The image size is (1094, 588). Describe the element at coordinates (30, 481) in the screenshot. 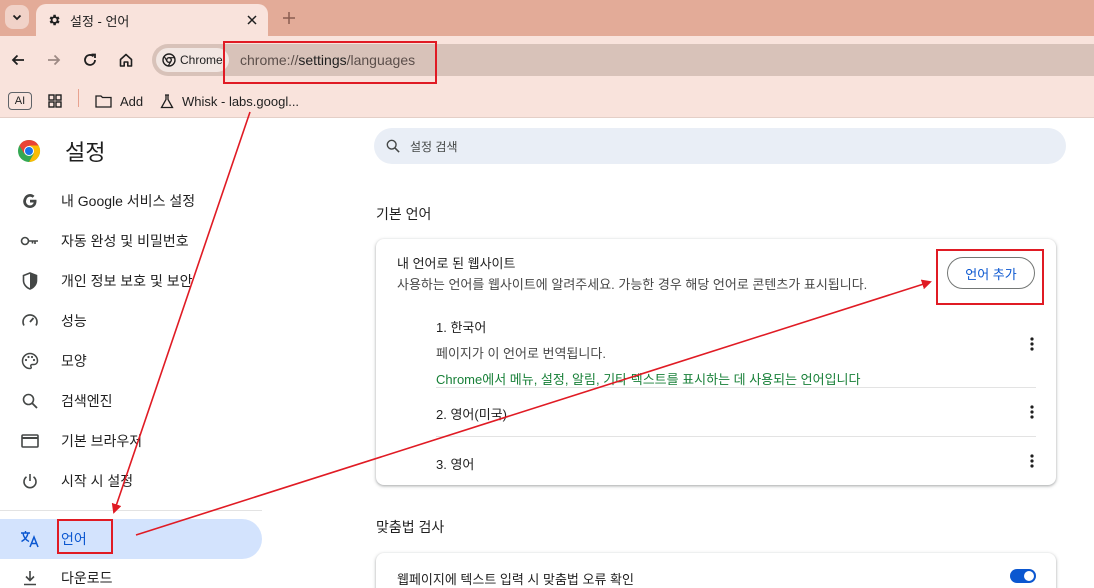

I see `power-icon` at that location.